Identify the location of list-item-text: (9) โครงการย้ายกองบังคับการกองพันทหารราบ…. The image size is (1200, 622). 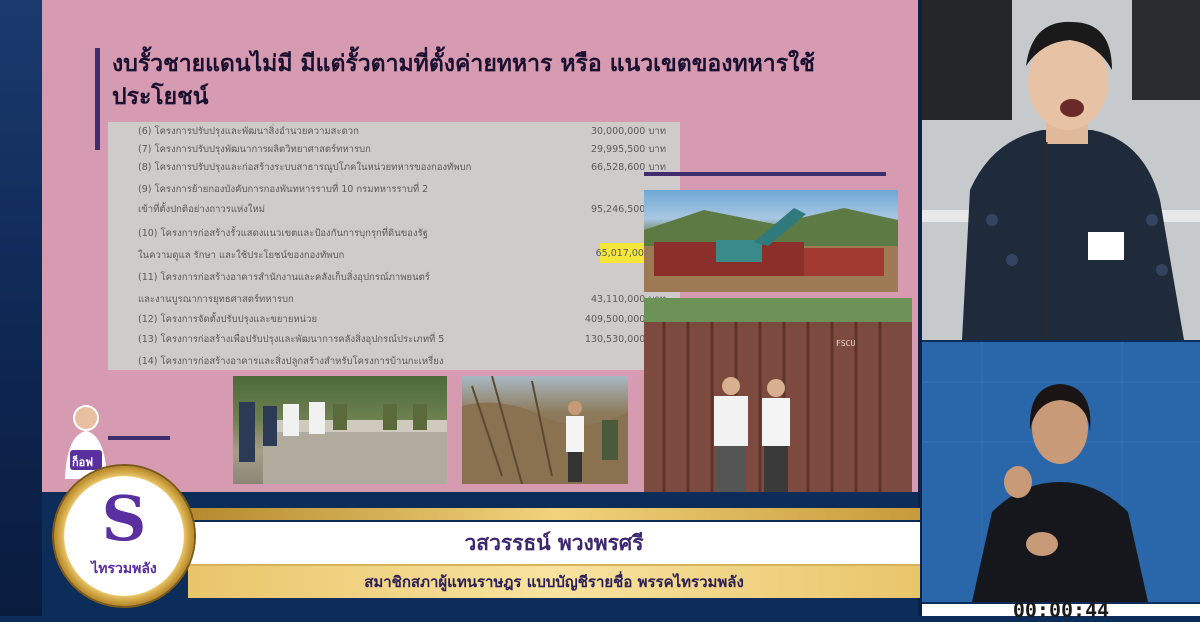
(283, 189).